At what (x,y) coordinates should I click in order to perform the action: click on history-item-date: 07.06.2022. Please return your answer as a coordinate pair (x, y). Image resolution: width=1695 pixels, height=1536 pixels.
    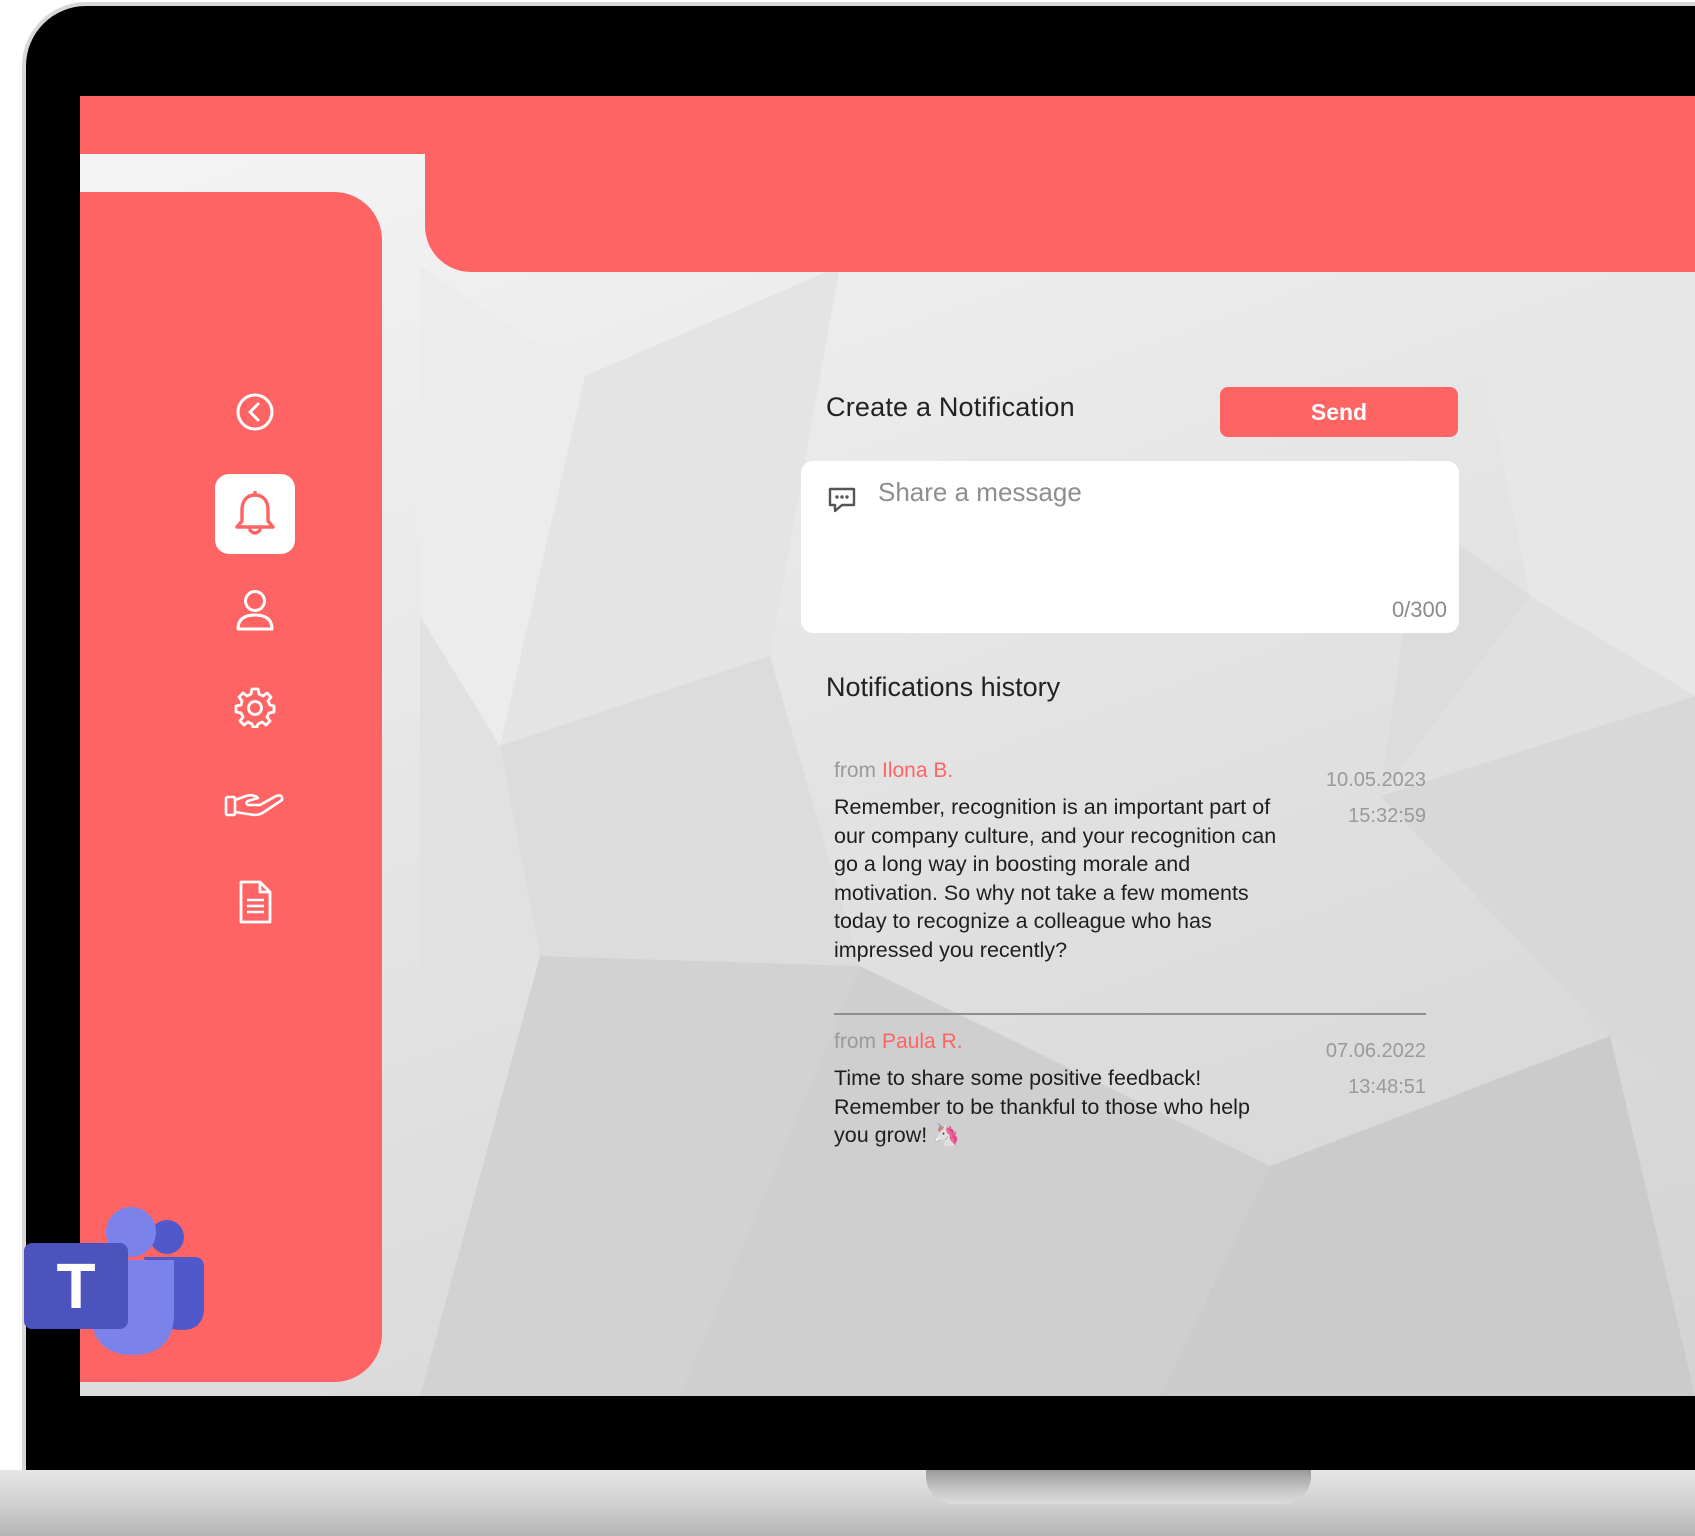
    Looking at the image, I should click on (1375, 1051).